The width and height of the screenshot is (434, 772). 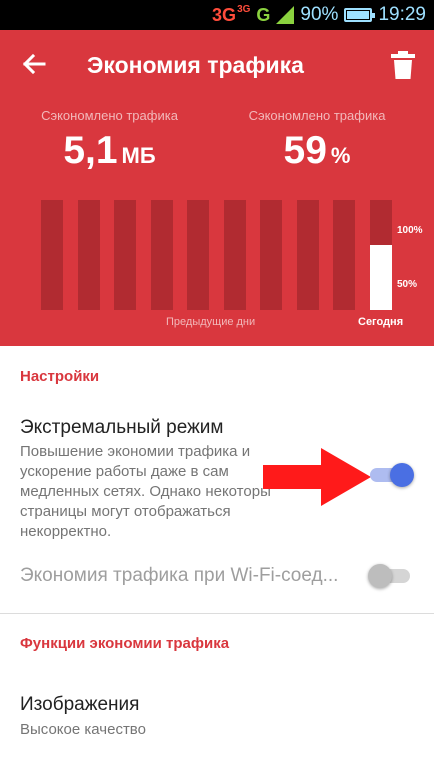 What do you see at coordinates (121, 428) in the screenshot?
I see `extreme-mode-title: Экстремальный режим` at bounding box center [121, 428].